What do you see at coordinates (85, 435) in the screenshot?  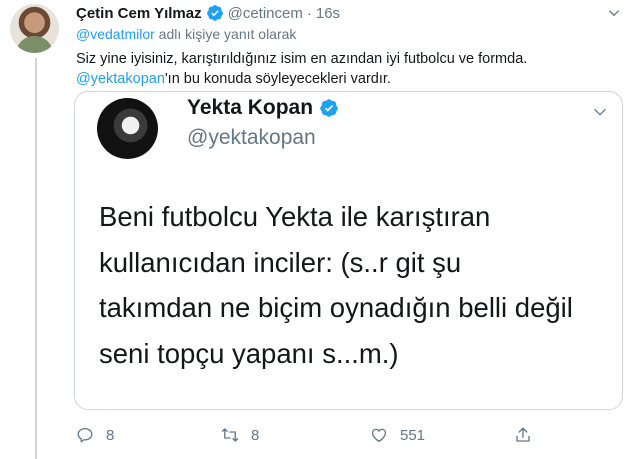 I see `reply-icon` at bounding box center [85, 435].